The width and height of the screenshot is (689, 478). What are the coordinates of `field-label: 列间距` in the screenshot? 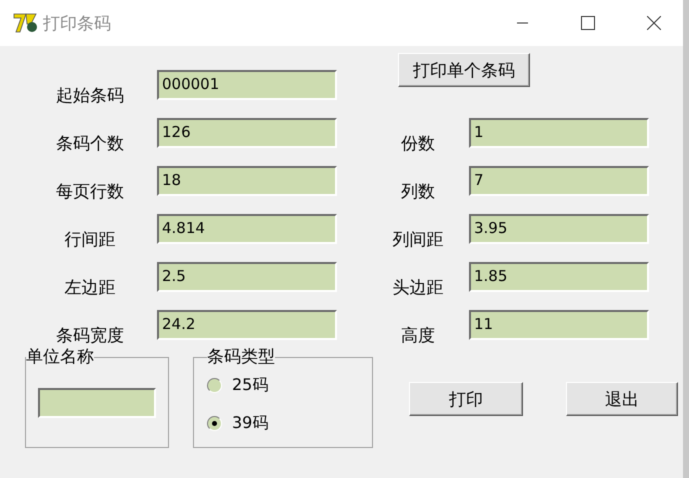 It's located at (418, 240).